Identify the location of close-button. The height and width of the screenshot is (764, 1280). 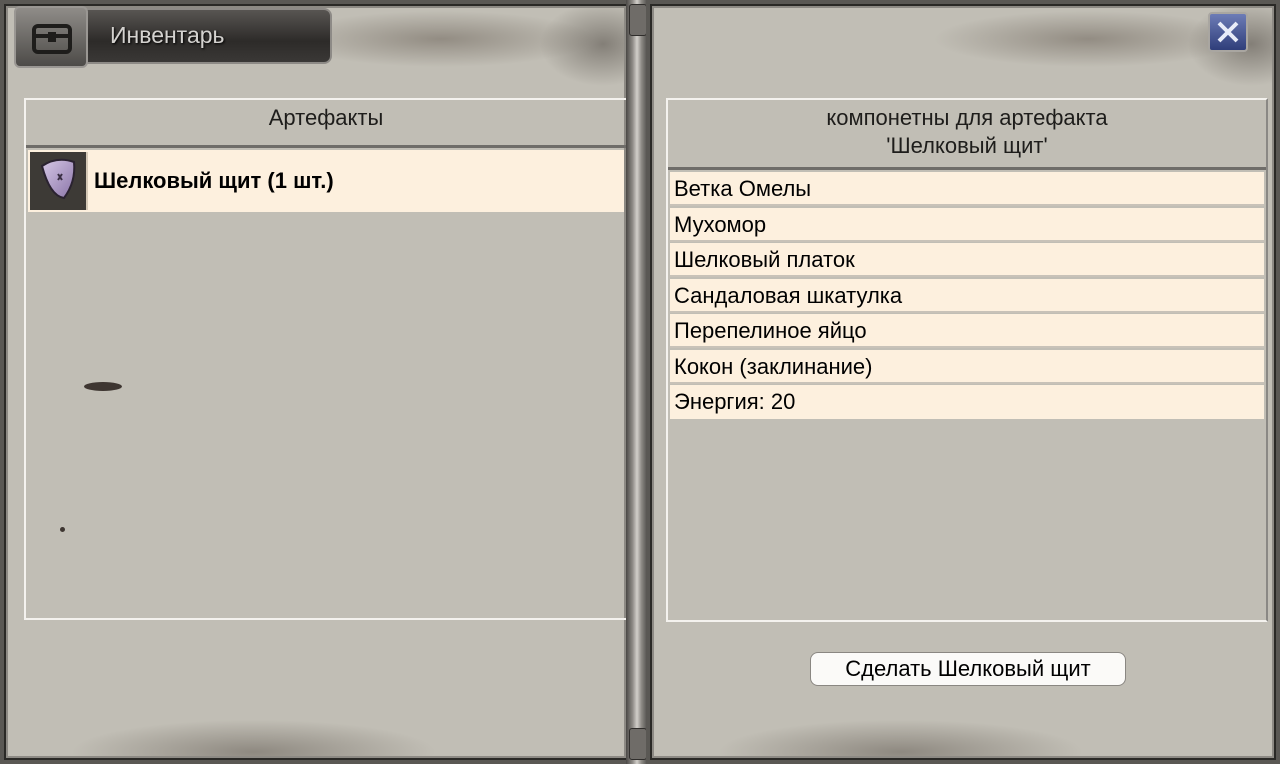
(1228, 32).